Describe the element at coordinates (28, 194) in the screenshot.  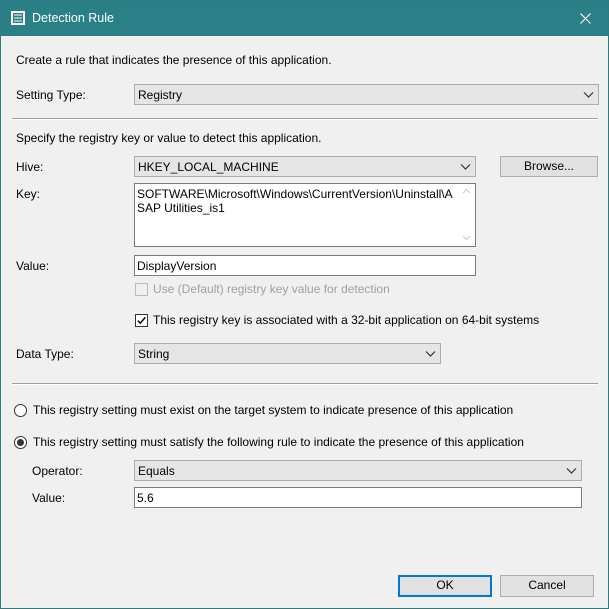
I see `key-label: Key:` at that location.